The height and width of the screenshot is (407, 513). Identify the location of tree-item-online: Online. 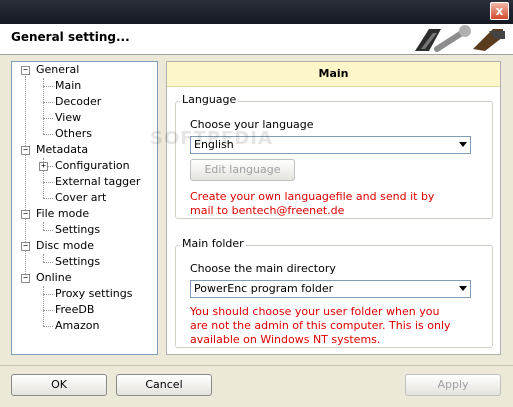
(53, 278).